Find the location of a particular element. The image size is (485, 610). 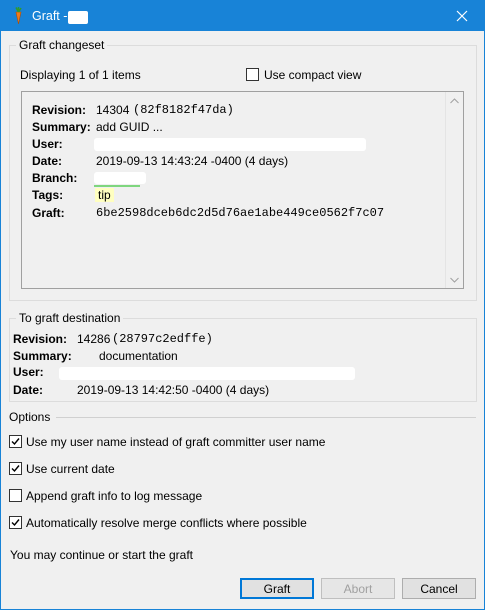

scroll-down-button is located at coordinates (454, 279).